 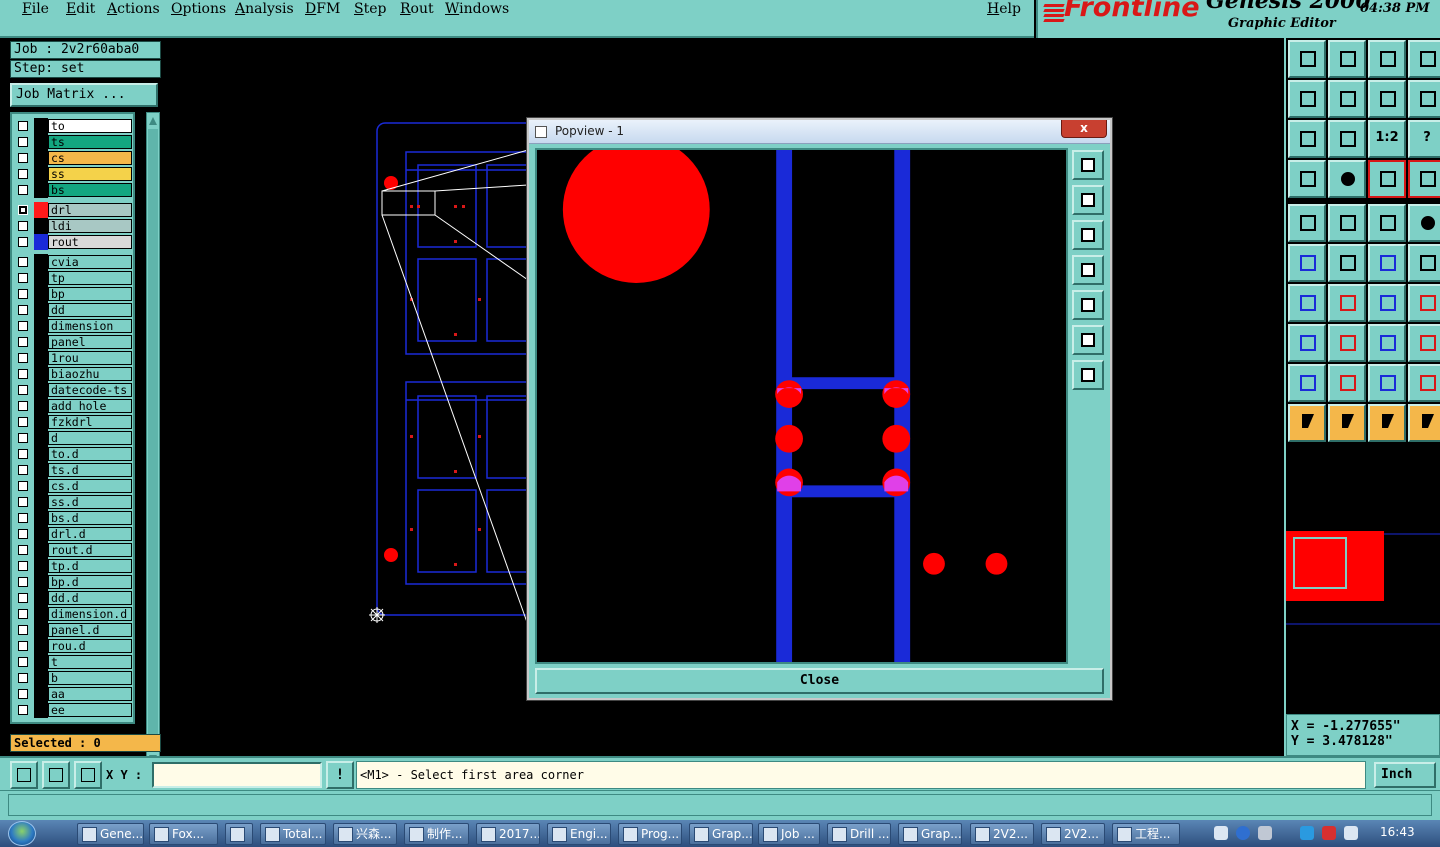 I want to click on layer-row: bs, so click(x=72, y=190).